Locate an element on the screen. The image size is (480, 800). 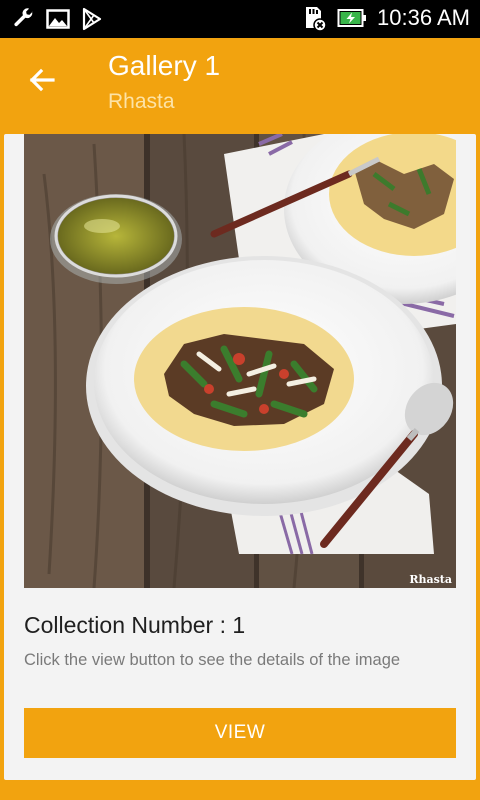
status-bar: 10:36 AM is located at coordinates (240, 19).